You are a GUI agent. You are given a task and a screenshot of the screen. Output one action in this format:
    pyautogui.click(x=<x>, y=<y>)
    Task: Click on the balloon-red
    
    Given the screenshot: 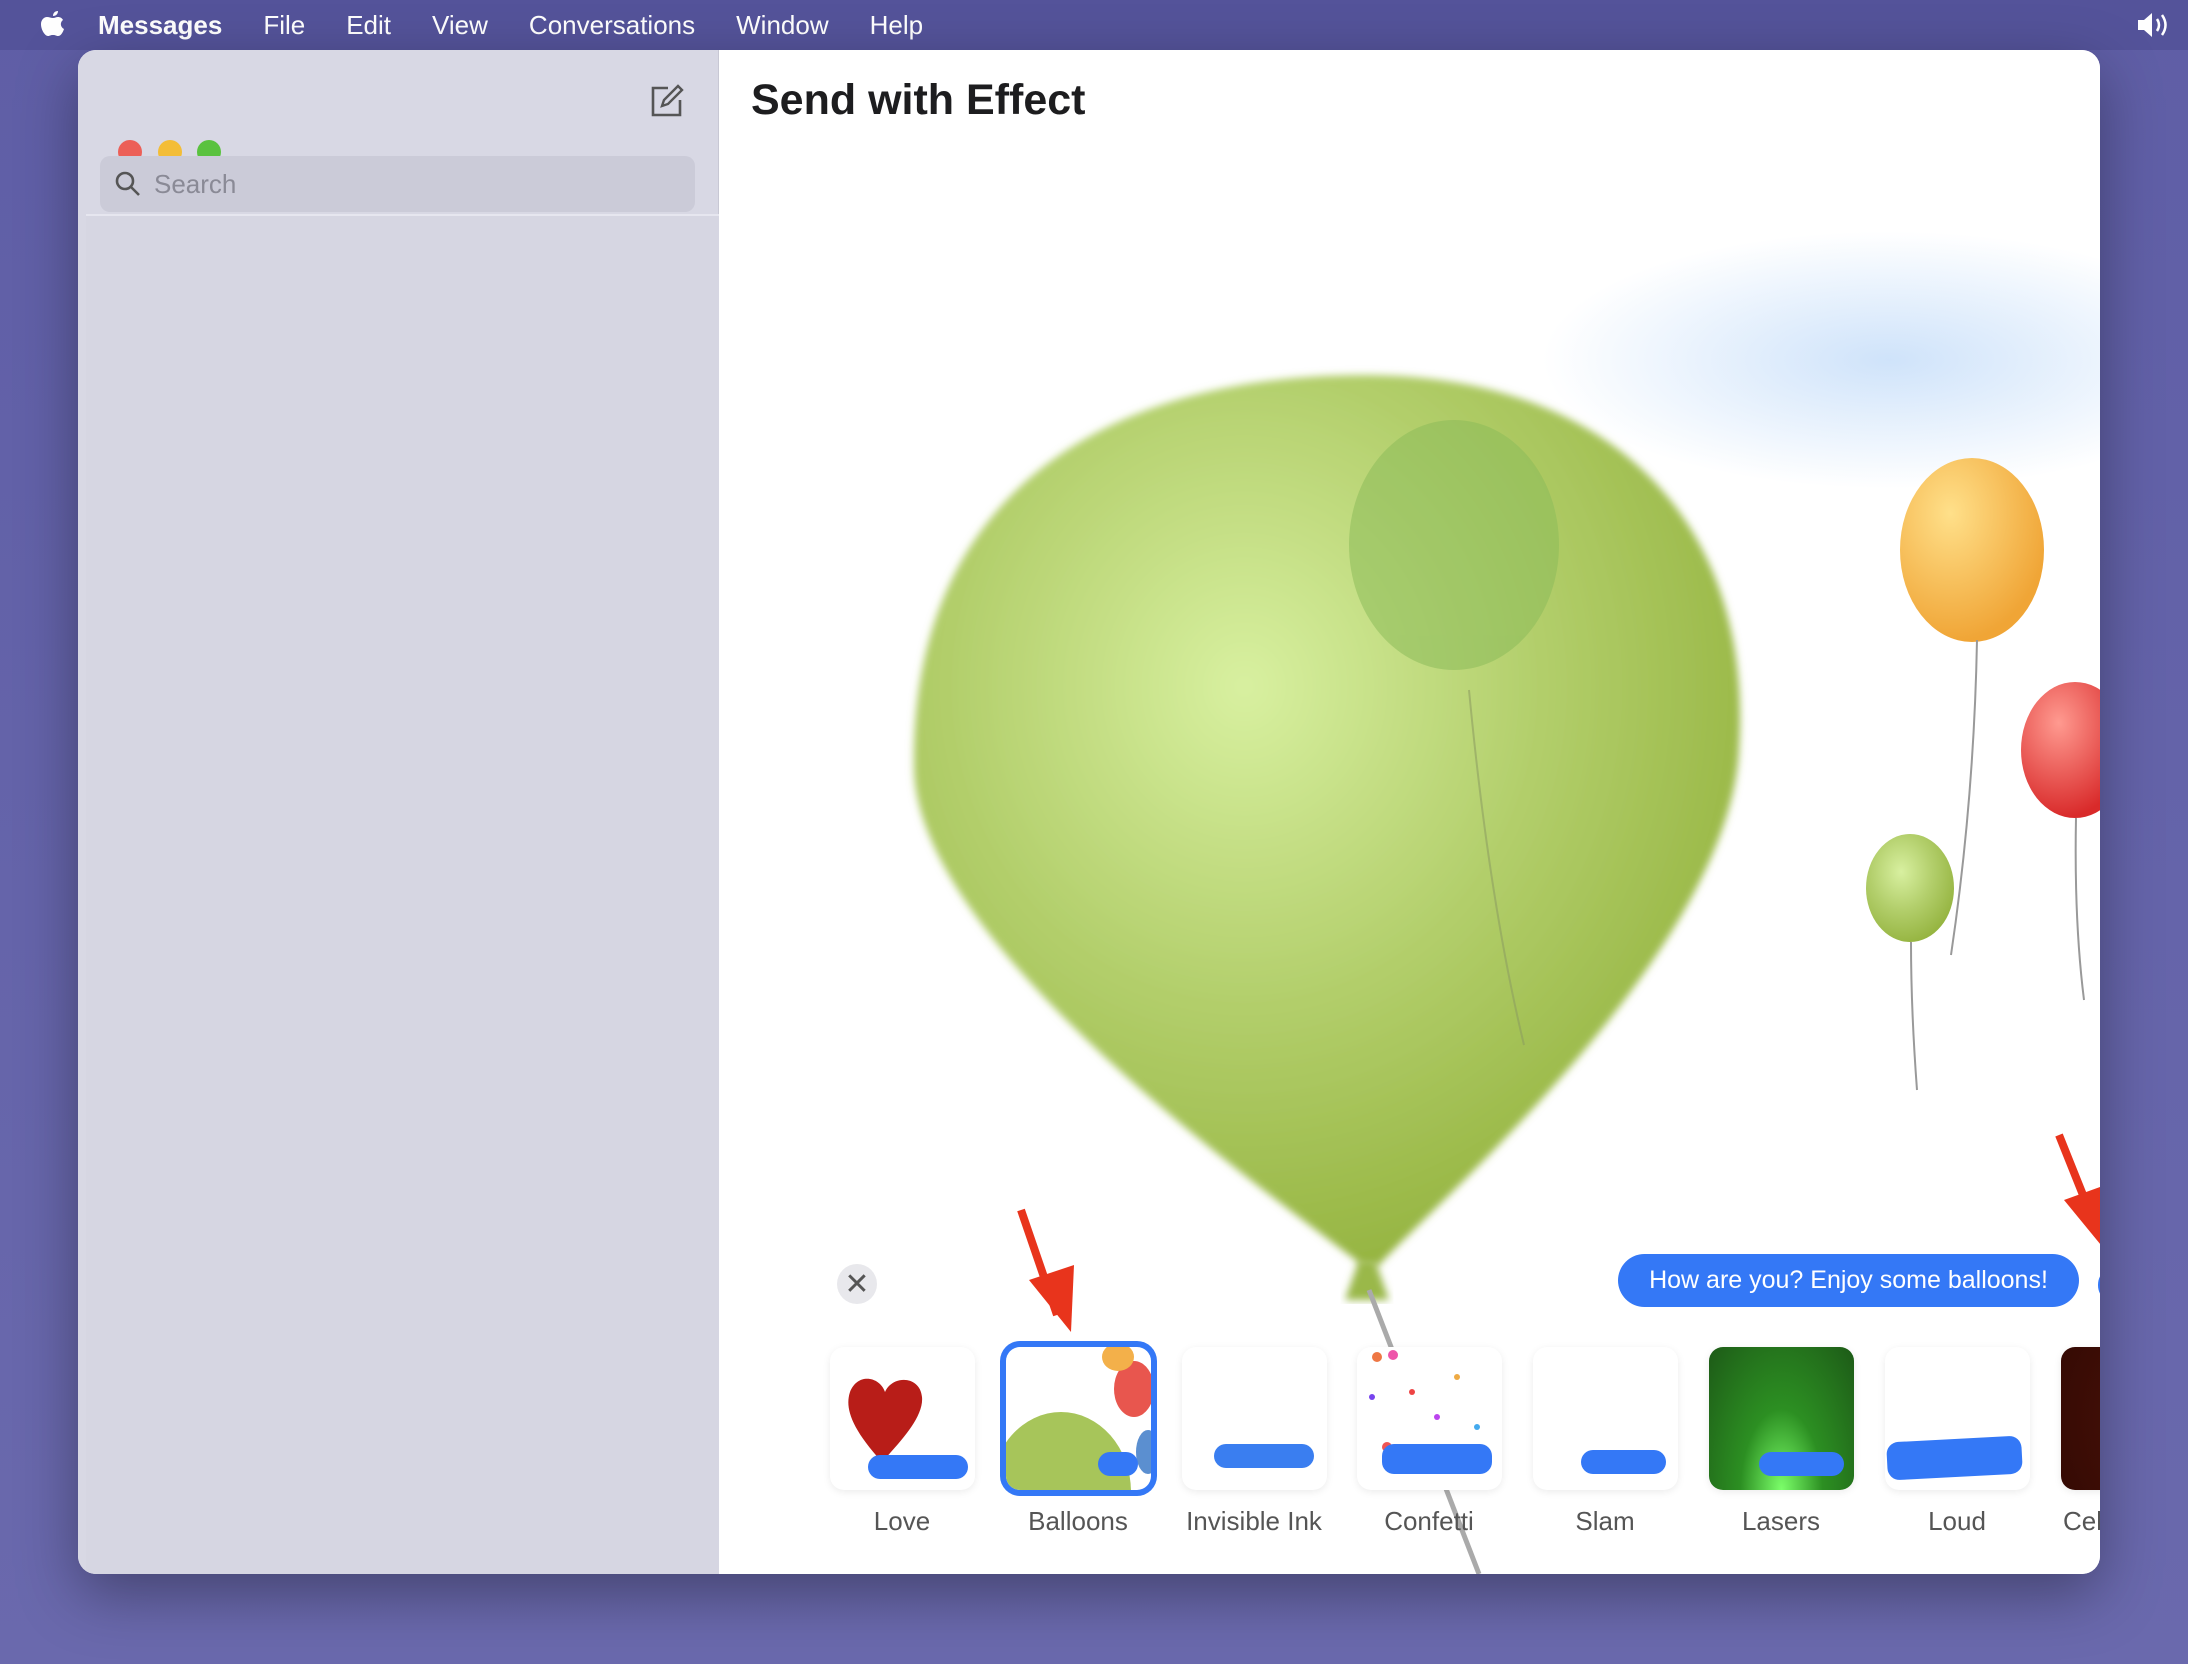 What is the action you would take?
    pyautogui.click(x=2060, y=841)
    